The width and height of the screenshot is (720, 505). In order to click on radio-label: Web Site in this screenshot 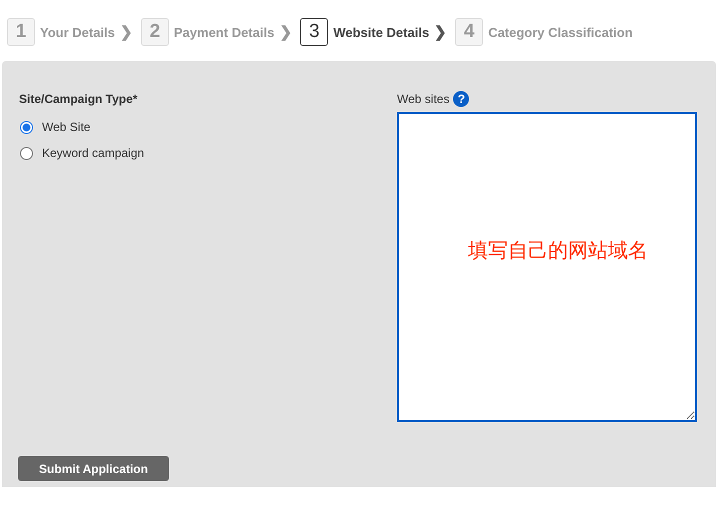, I will do `click(66, 127)`.